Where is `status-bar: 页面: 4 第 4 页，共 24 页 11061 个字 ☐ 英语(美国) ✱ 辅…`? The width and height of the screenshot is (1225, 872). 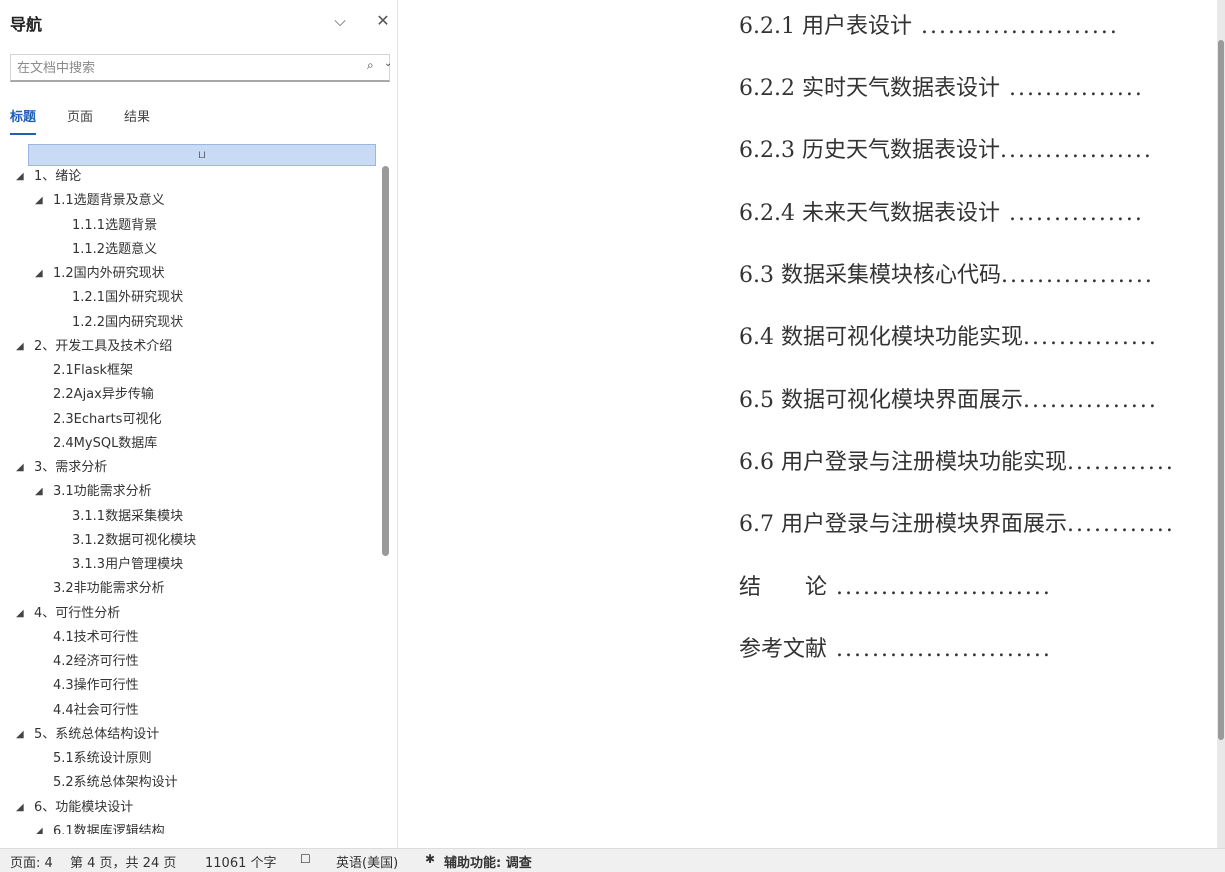 status-bar: 页面: 4 第 4 页，共 24 页 11061 个字 ☐ 英语(美国) ✱ 辅… is located at coordinates (612, 860).